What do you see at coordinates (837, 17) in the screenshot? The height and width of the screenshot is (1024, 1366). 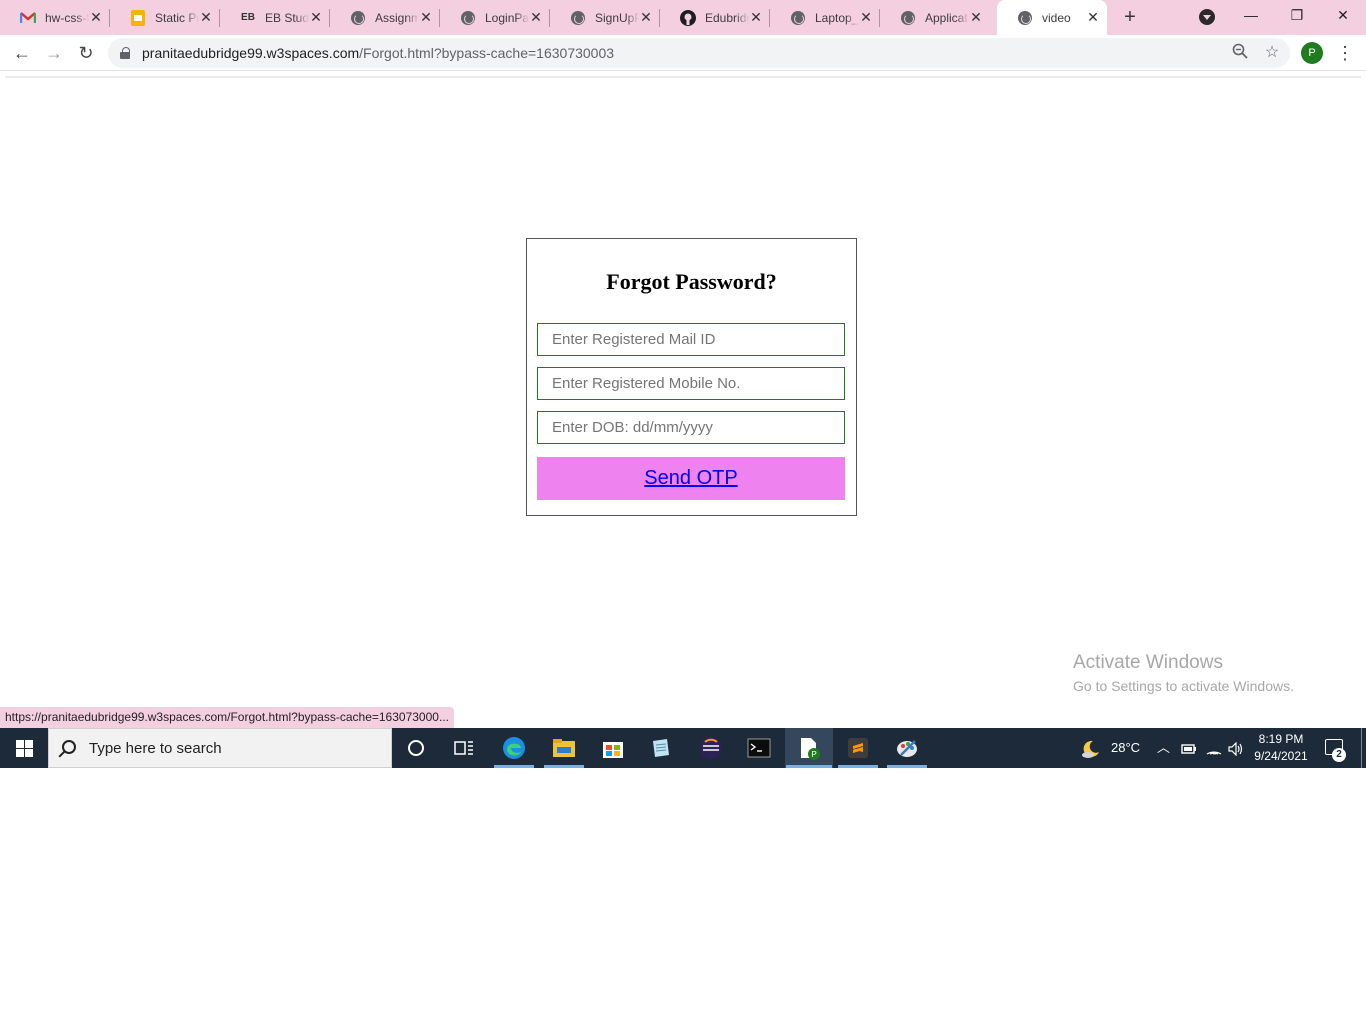 I see `tab-label: Laptop_V` at bounding box center [837, 17].